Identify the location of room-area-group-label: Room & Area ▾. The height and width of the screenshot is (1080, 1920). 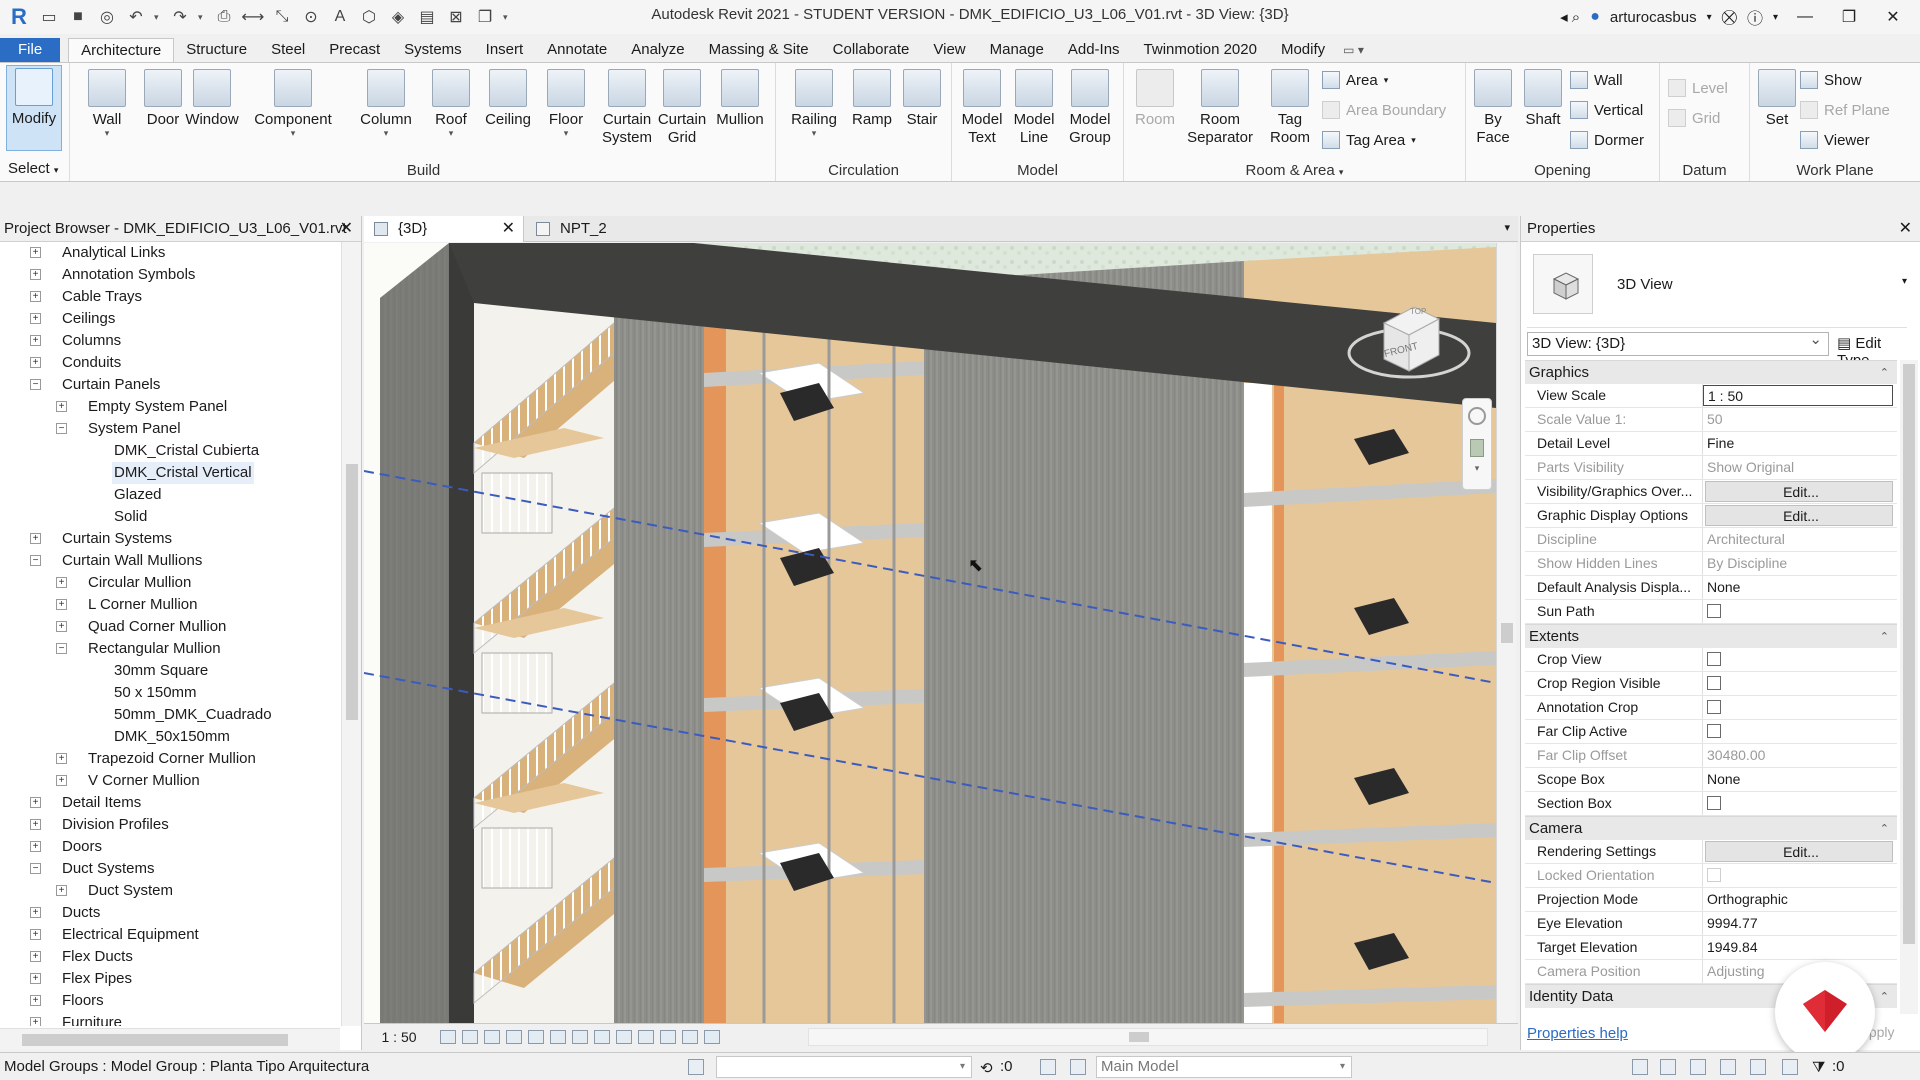
(1294, 170).